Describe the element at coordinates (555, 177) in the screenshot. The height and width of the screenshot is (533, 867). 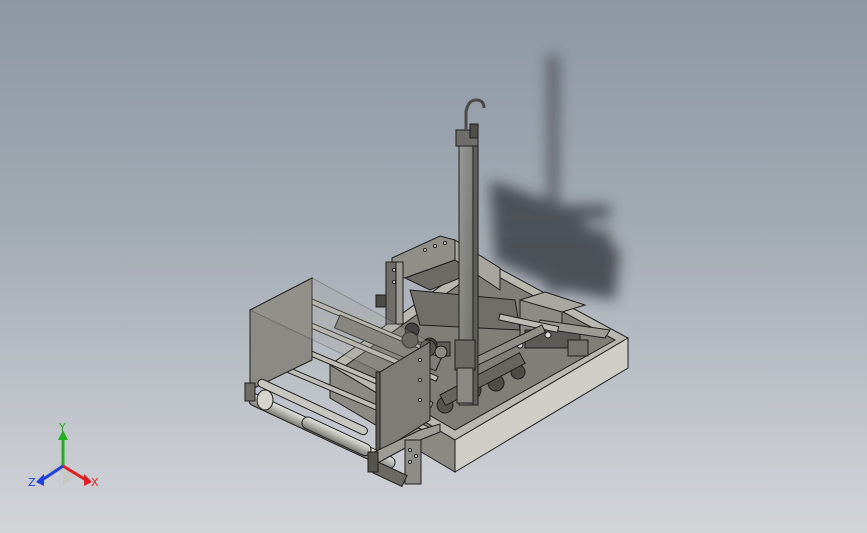
I see `model-shadow` at that location.